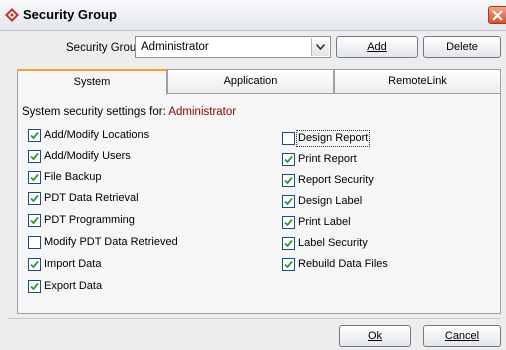 The width and height of the screenshot is (506, 350). I want to click on security-group-select: Administrator, so click(233, 47).